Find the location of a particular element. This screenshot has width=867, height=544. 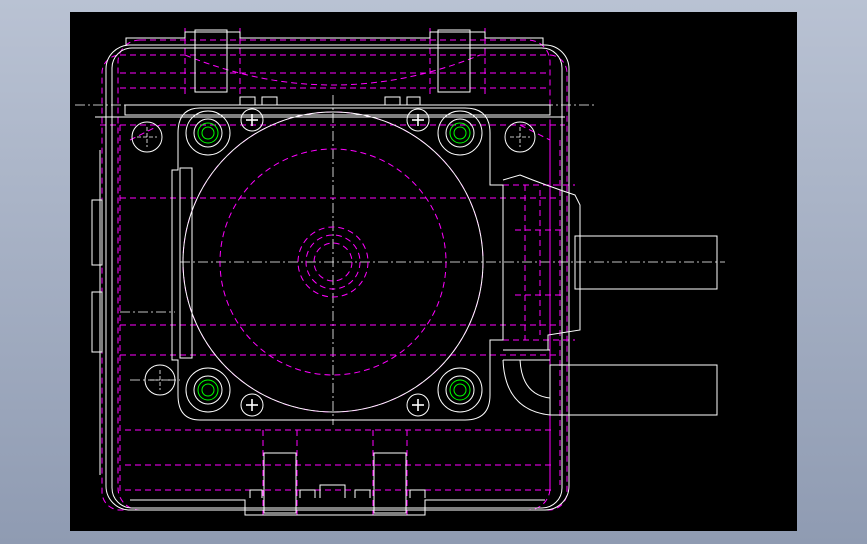

hole-crosses is located at coordinates (335, 262).